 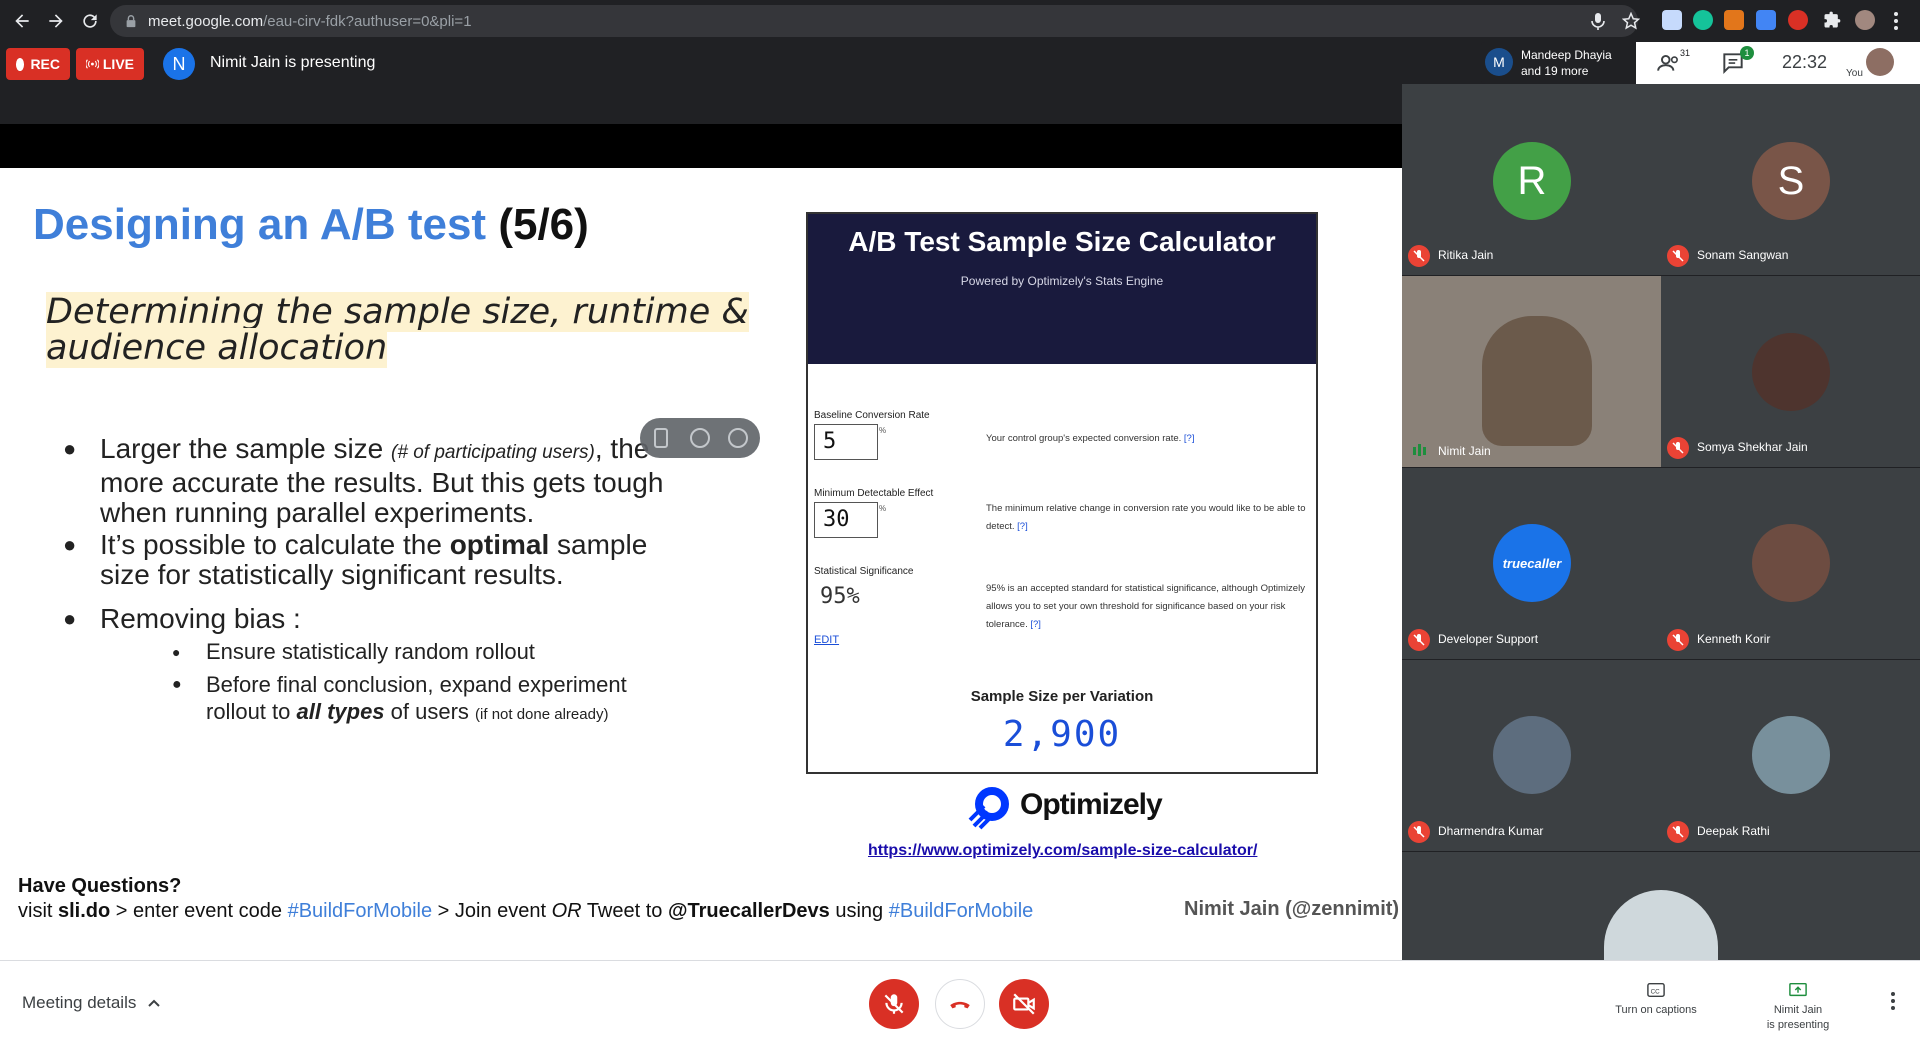 What do you see at coordinates (960, 1004) in the screenshot?
I see `leave-call-button` at bounding box center [960, 1004].